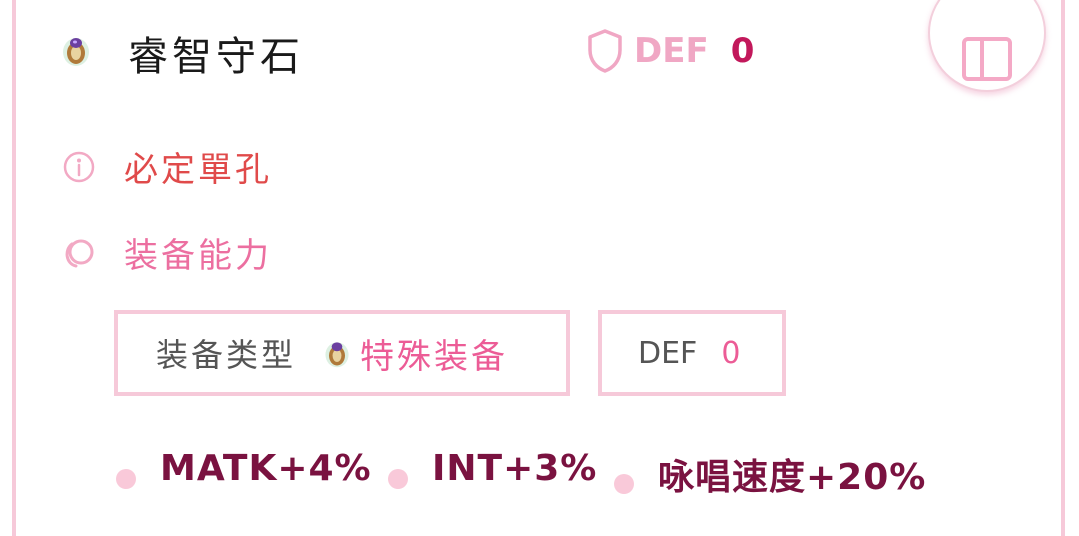  What do you see at coordinates (216, 57) in the screenshot?
I see `item-name: 睿智守石` at bounding box center [216, 57].